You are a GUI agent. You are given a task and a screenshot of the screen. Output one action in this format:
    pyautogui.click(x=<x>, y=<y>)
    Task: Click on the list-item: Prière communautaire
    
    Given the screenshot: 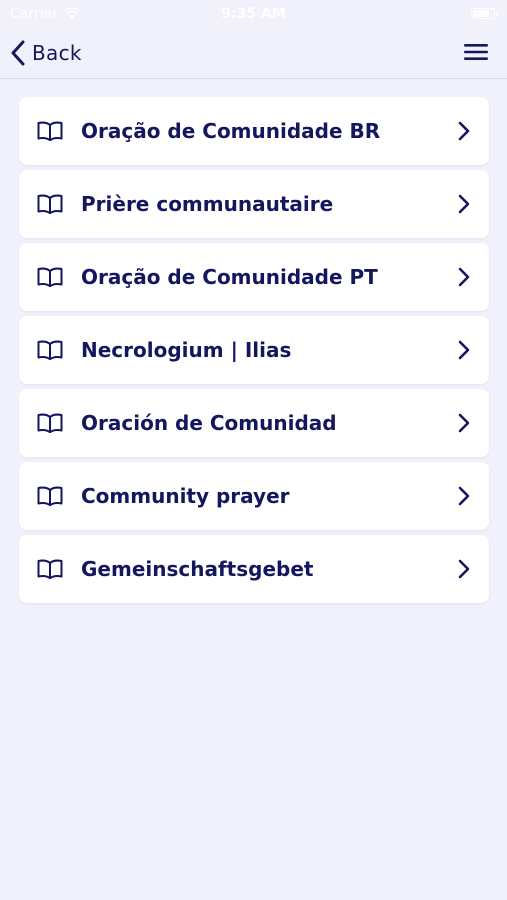 What is the action you would take?
    pyautogui.click(x=254, y=204)
    